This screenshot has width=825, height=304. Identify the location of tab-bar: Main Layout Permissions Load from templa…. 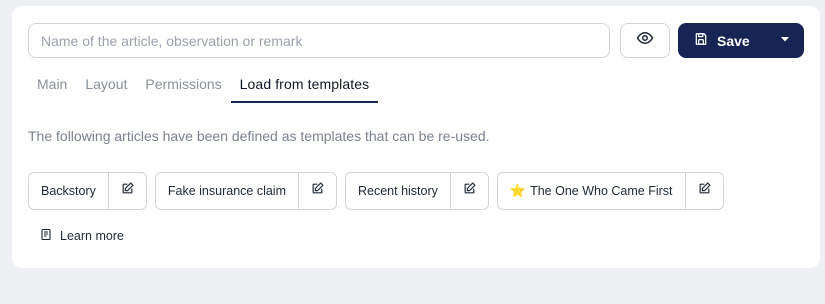
(203, 86).